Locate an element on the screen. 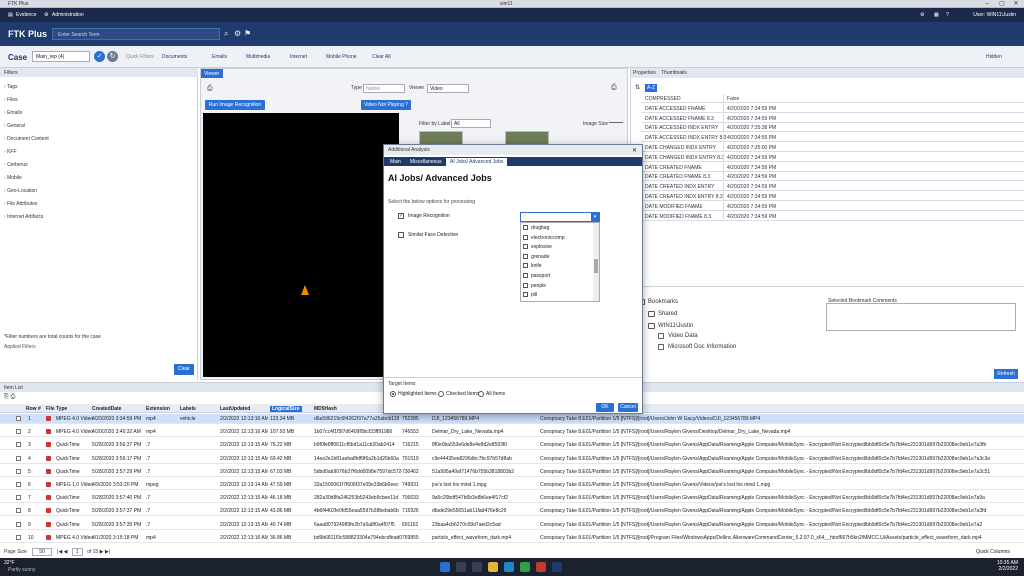 The width and height of the screenshot is (1024, 576). filter-item-geo-location: Geo-Location is located at coordinates (20, 191).